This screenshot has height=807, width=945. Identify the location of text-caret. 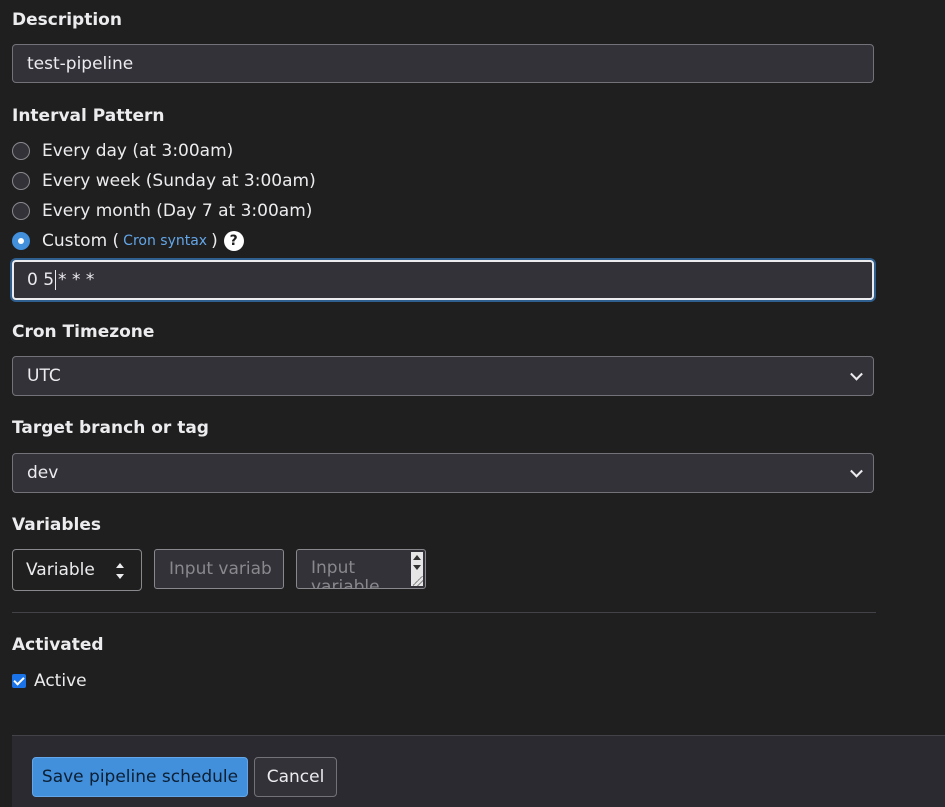
(56, 280).